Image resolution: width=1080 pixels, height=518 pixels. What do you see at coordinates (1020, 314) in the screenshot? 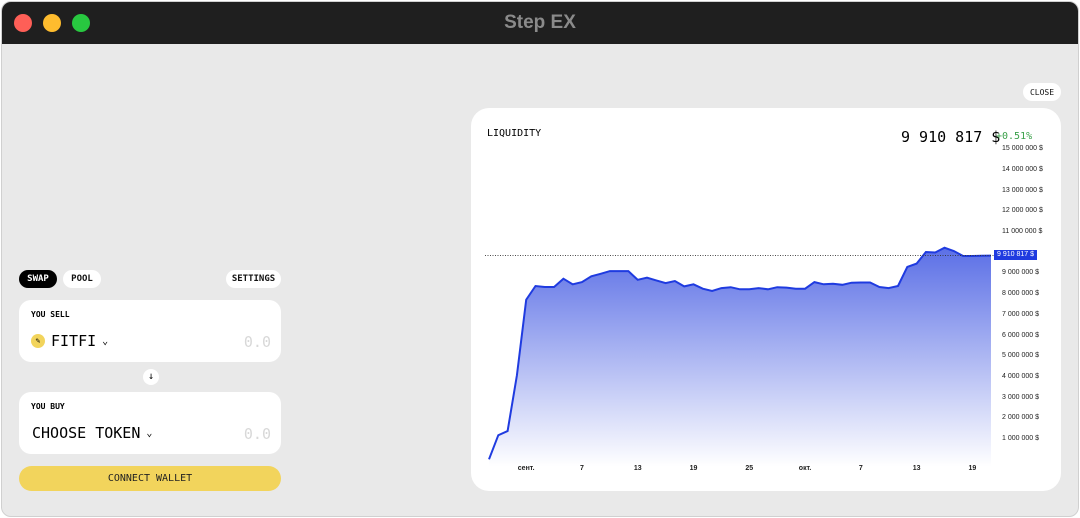
I see `y-tick-label: 7 000 000 $` at bounding box center [1020, 314].